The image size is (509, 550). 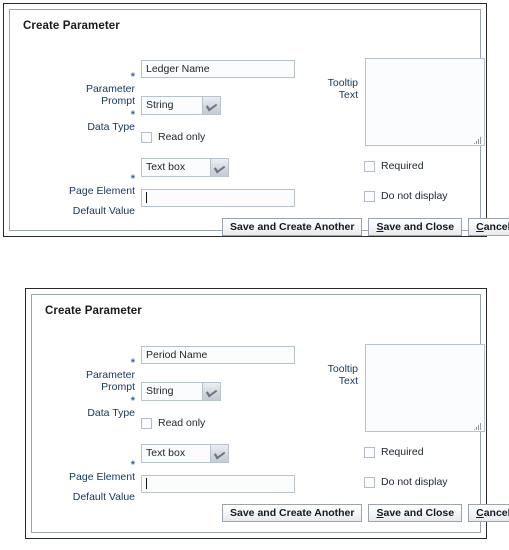 I want to click on do-not-display-label-2: Do not display, so click(x=414, y=482).